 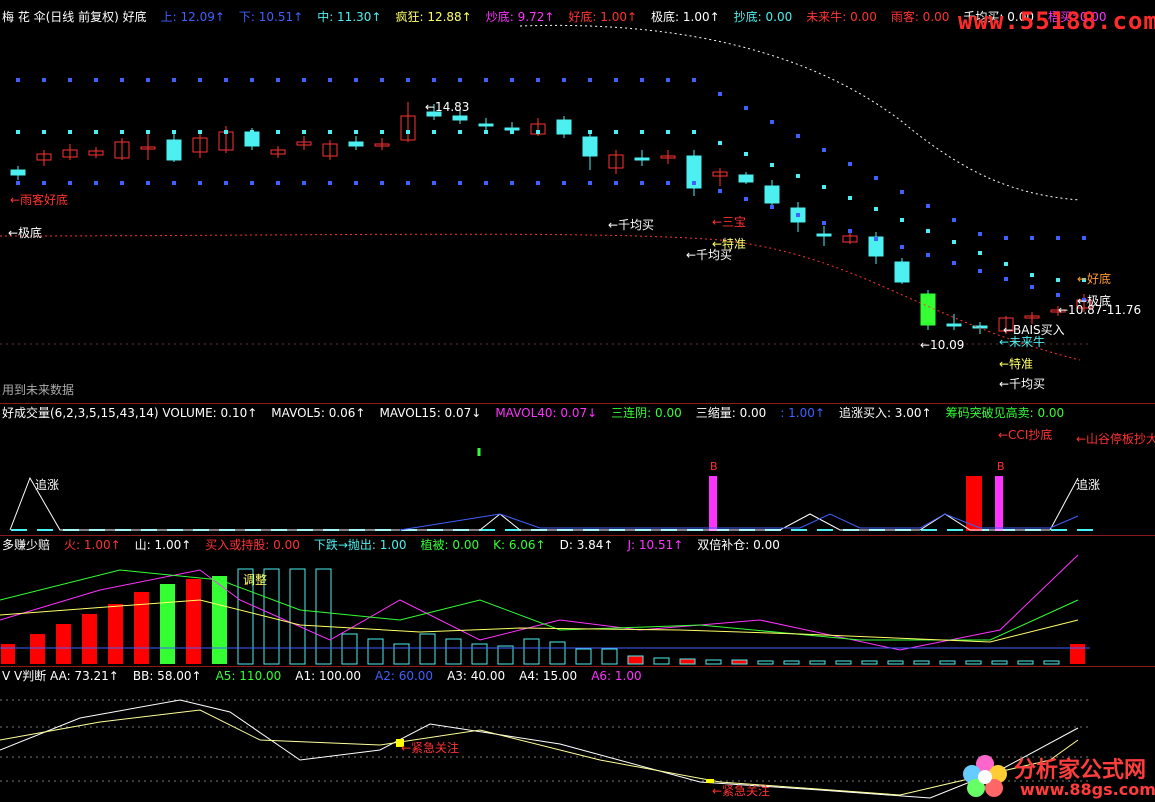 What do you see at coordinates (255, 580) in the screenshot?
I see `signal-tiaozheng: 调整` at bounding box center [255, 580].